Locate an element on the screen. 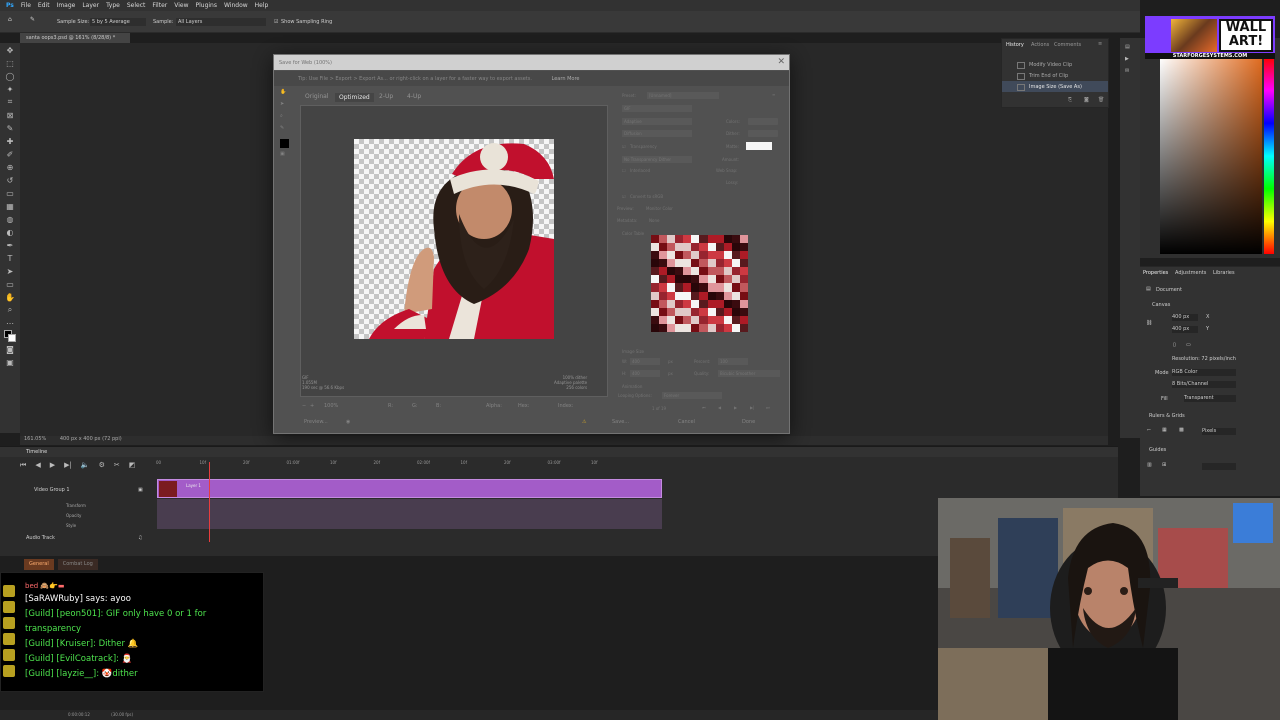 The height and width of the screenshot is (720, 1280). play-icon: ▶ is located at coordinates (52, 465).